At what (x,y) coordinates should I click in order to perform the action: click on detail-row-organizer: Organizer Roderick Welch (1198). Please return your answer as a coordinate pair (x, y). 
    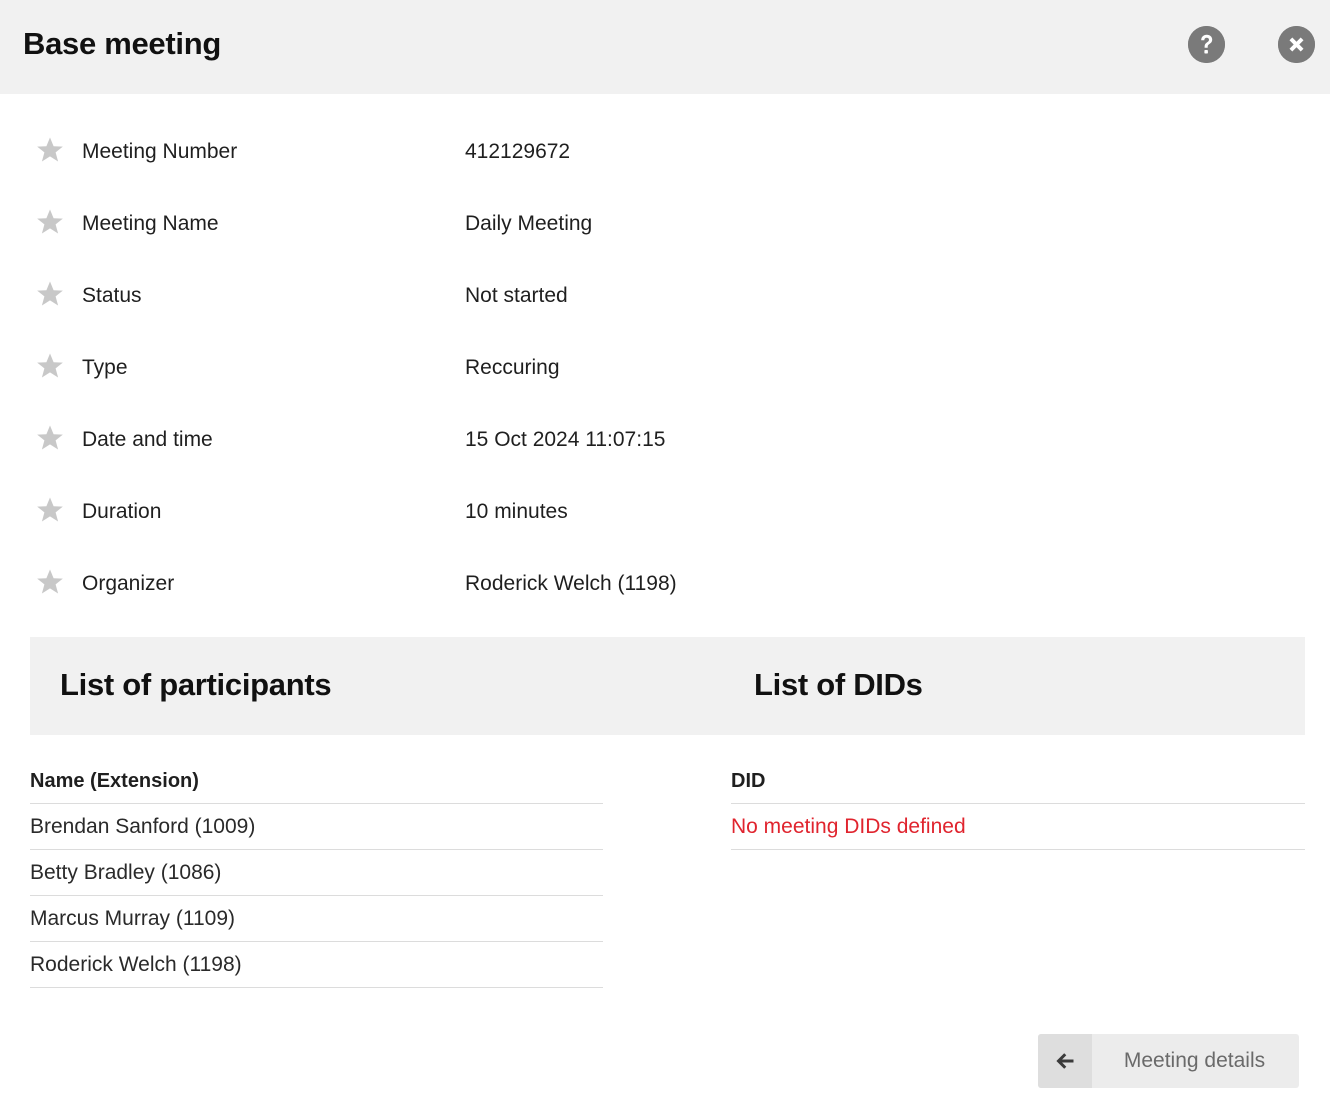
    Looking at the image, I should click on (665, 586).